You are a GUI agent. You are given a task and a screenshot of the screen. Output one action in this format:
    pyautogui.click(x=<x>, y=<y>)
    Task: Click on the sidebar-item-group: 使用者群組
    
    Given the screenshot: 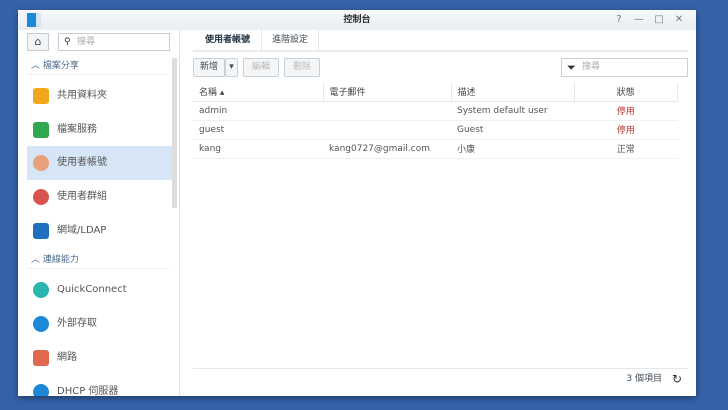 What is the action you would take?
    pyautogui.click(x=99, y=197)
    